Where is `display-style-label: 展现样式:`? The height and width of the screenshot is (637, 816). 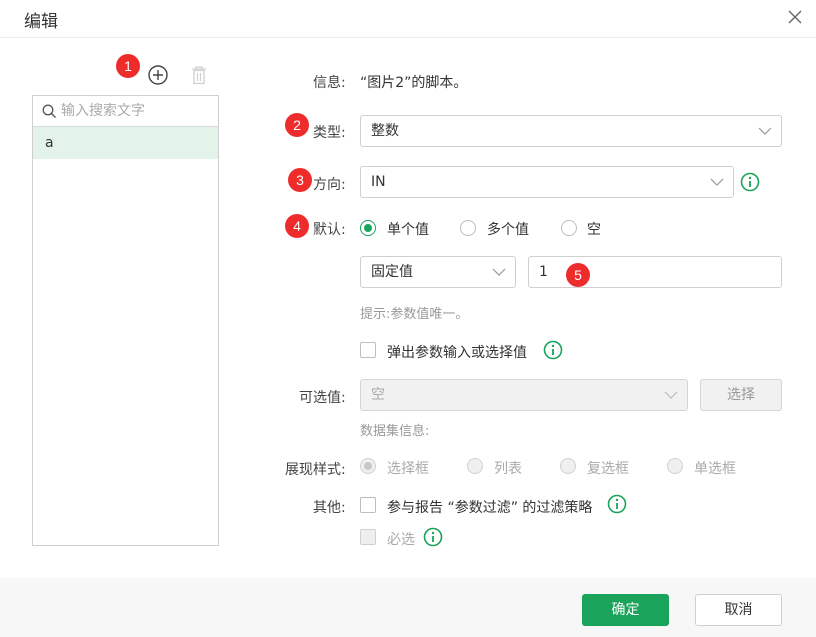 display-style-label: 展现样式: is located at coordinates (315, 470).